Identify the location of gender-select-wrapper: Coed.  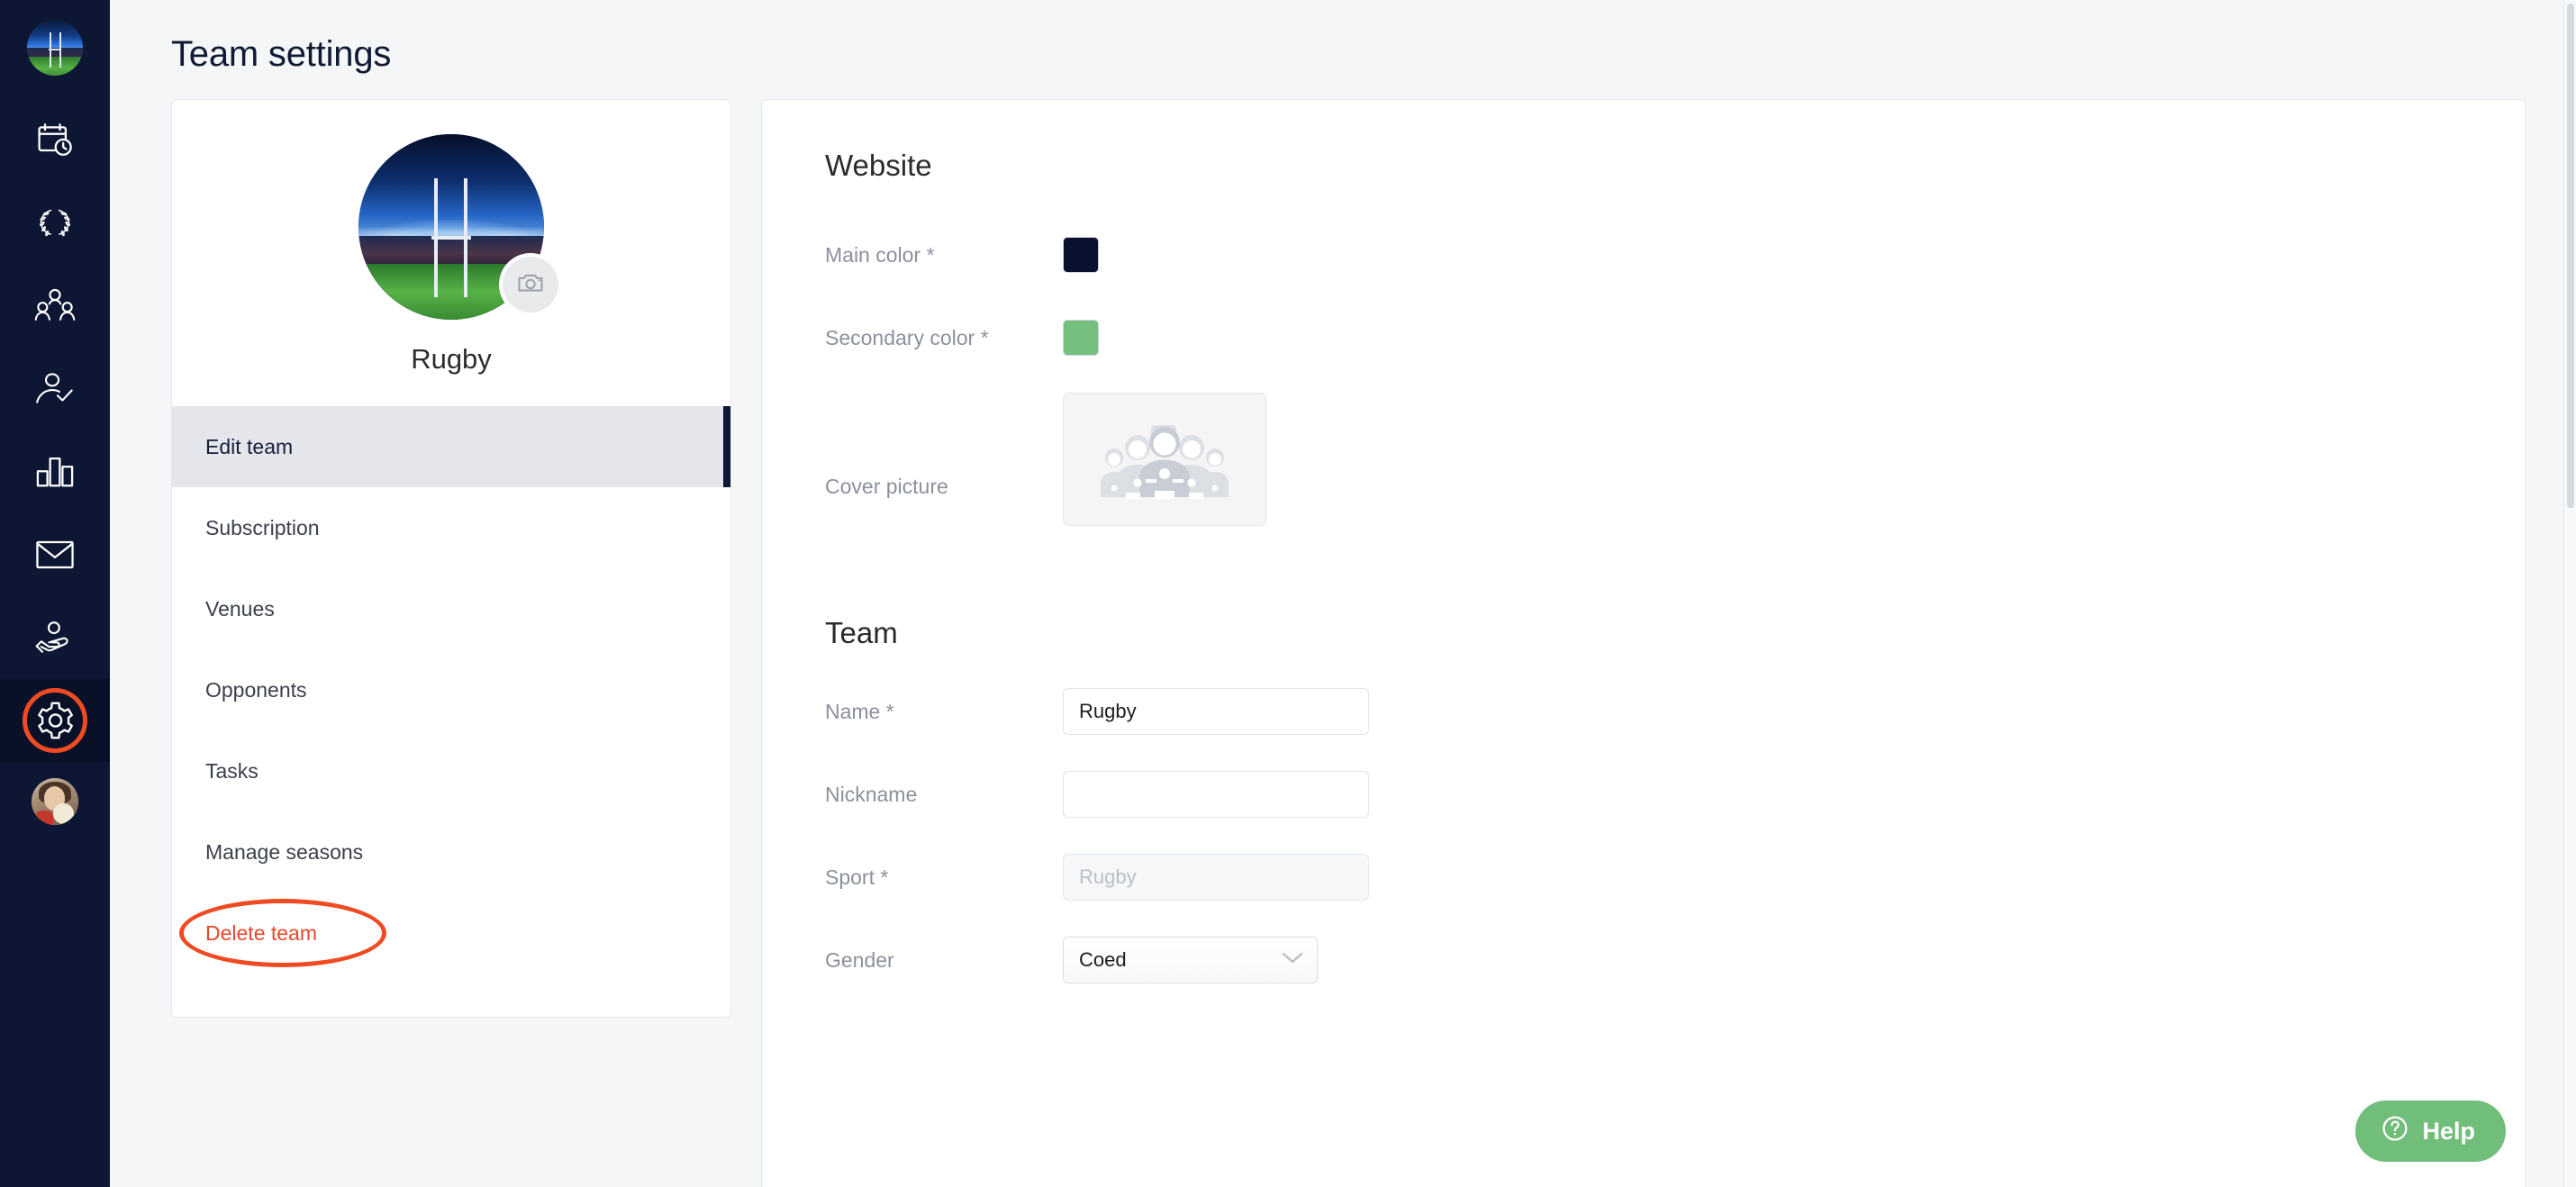
(1190, 960).